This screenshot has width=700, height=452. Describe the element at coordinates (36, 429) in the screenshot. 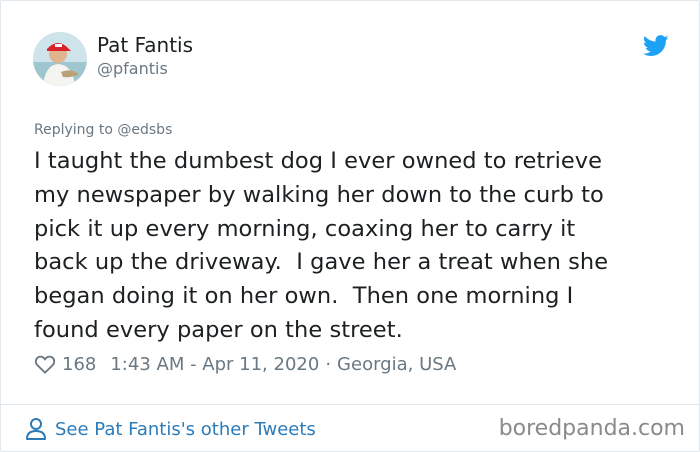

I see `person-icon` at that location.